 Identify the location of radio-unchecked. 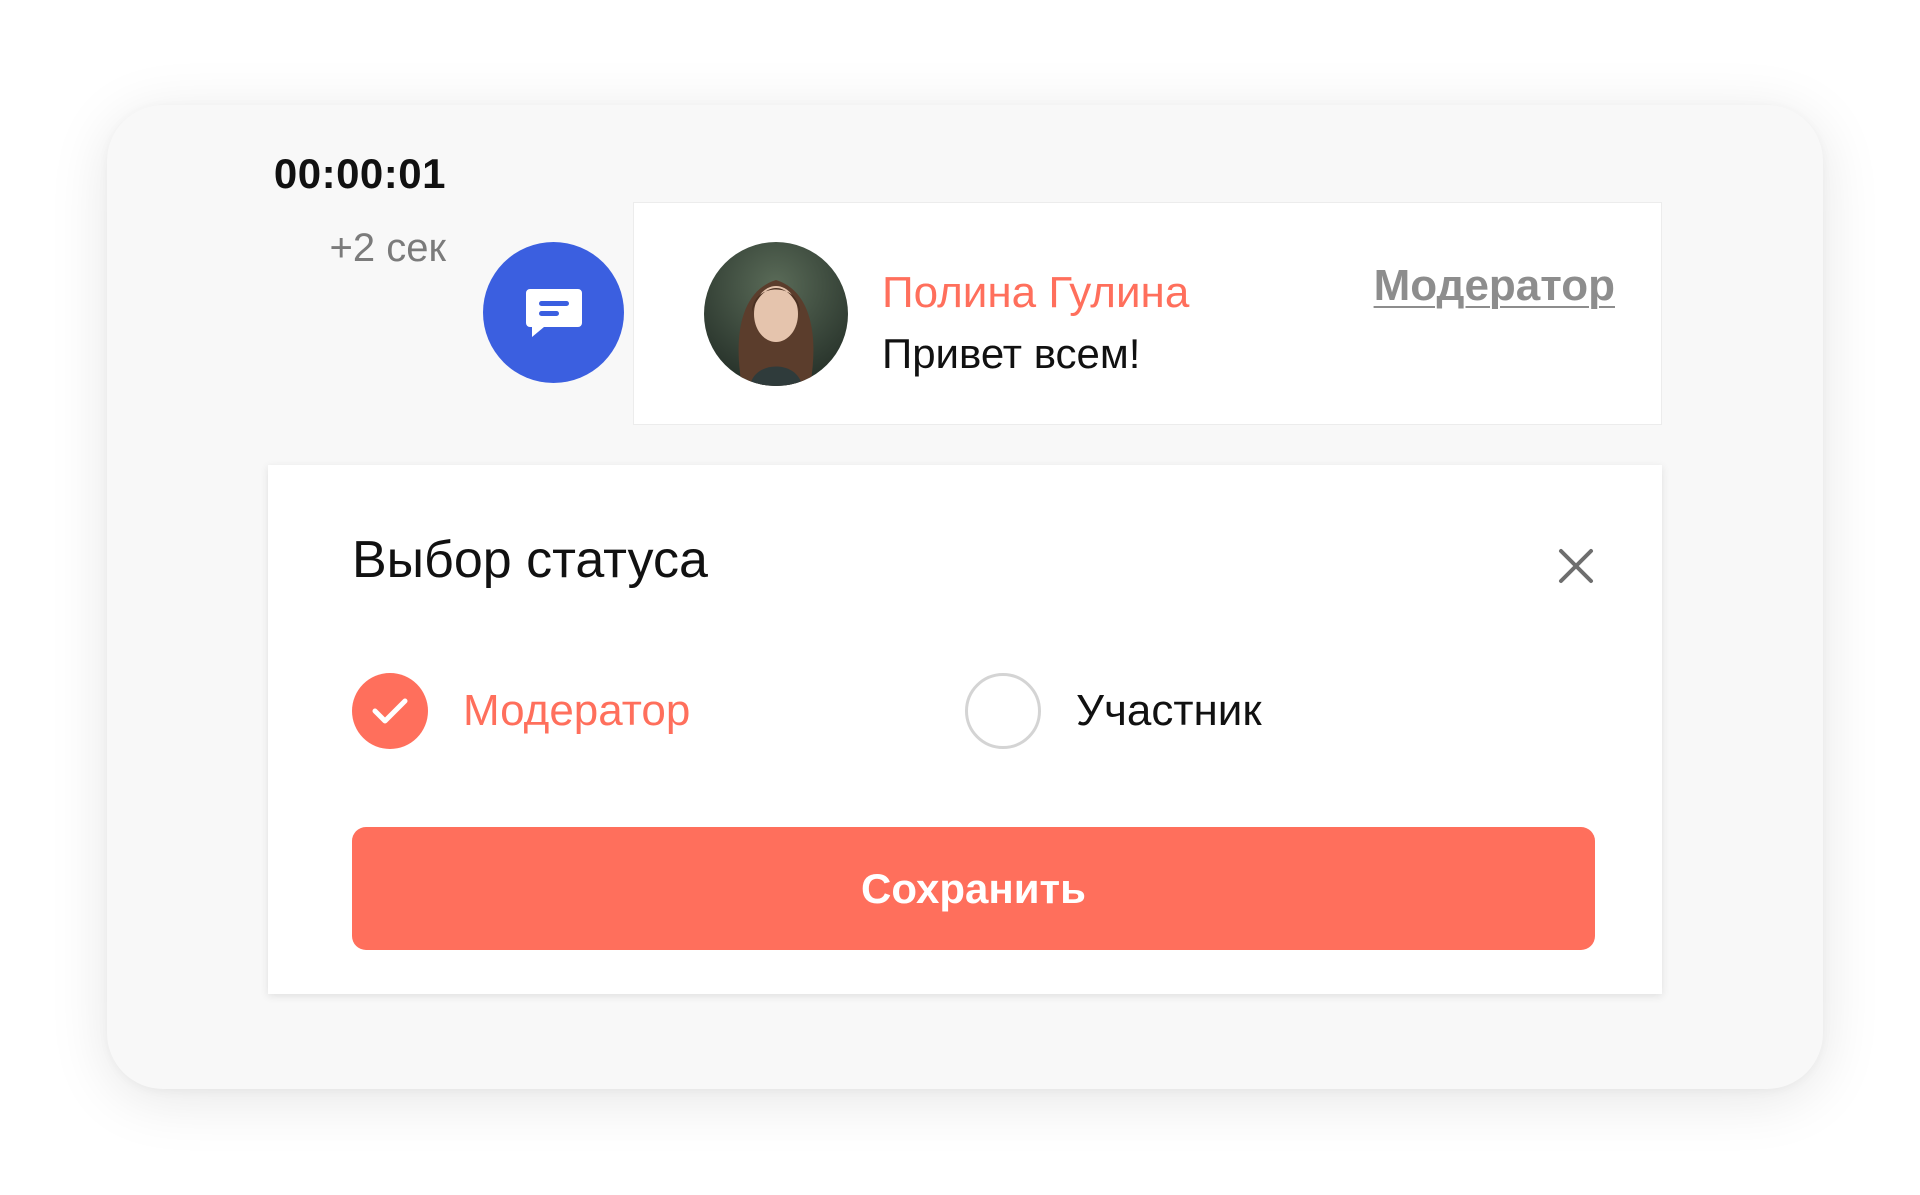
(1003, 711).